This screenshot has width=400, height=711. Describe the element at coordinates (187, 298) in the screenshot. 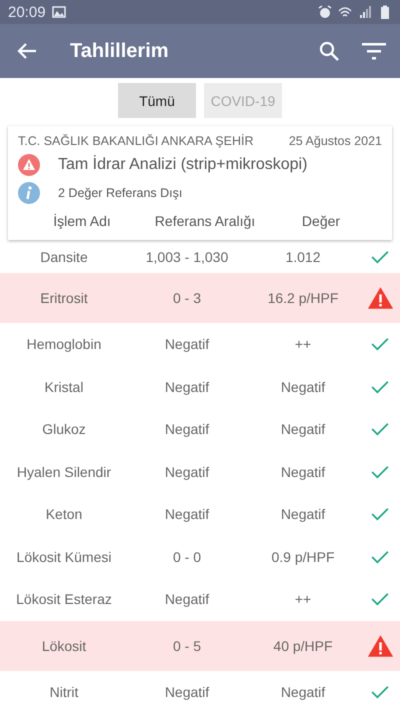

I see `reference-range: 0 - 3` at that location.